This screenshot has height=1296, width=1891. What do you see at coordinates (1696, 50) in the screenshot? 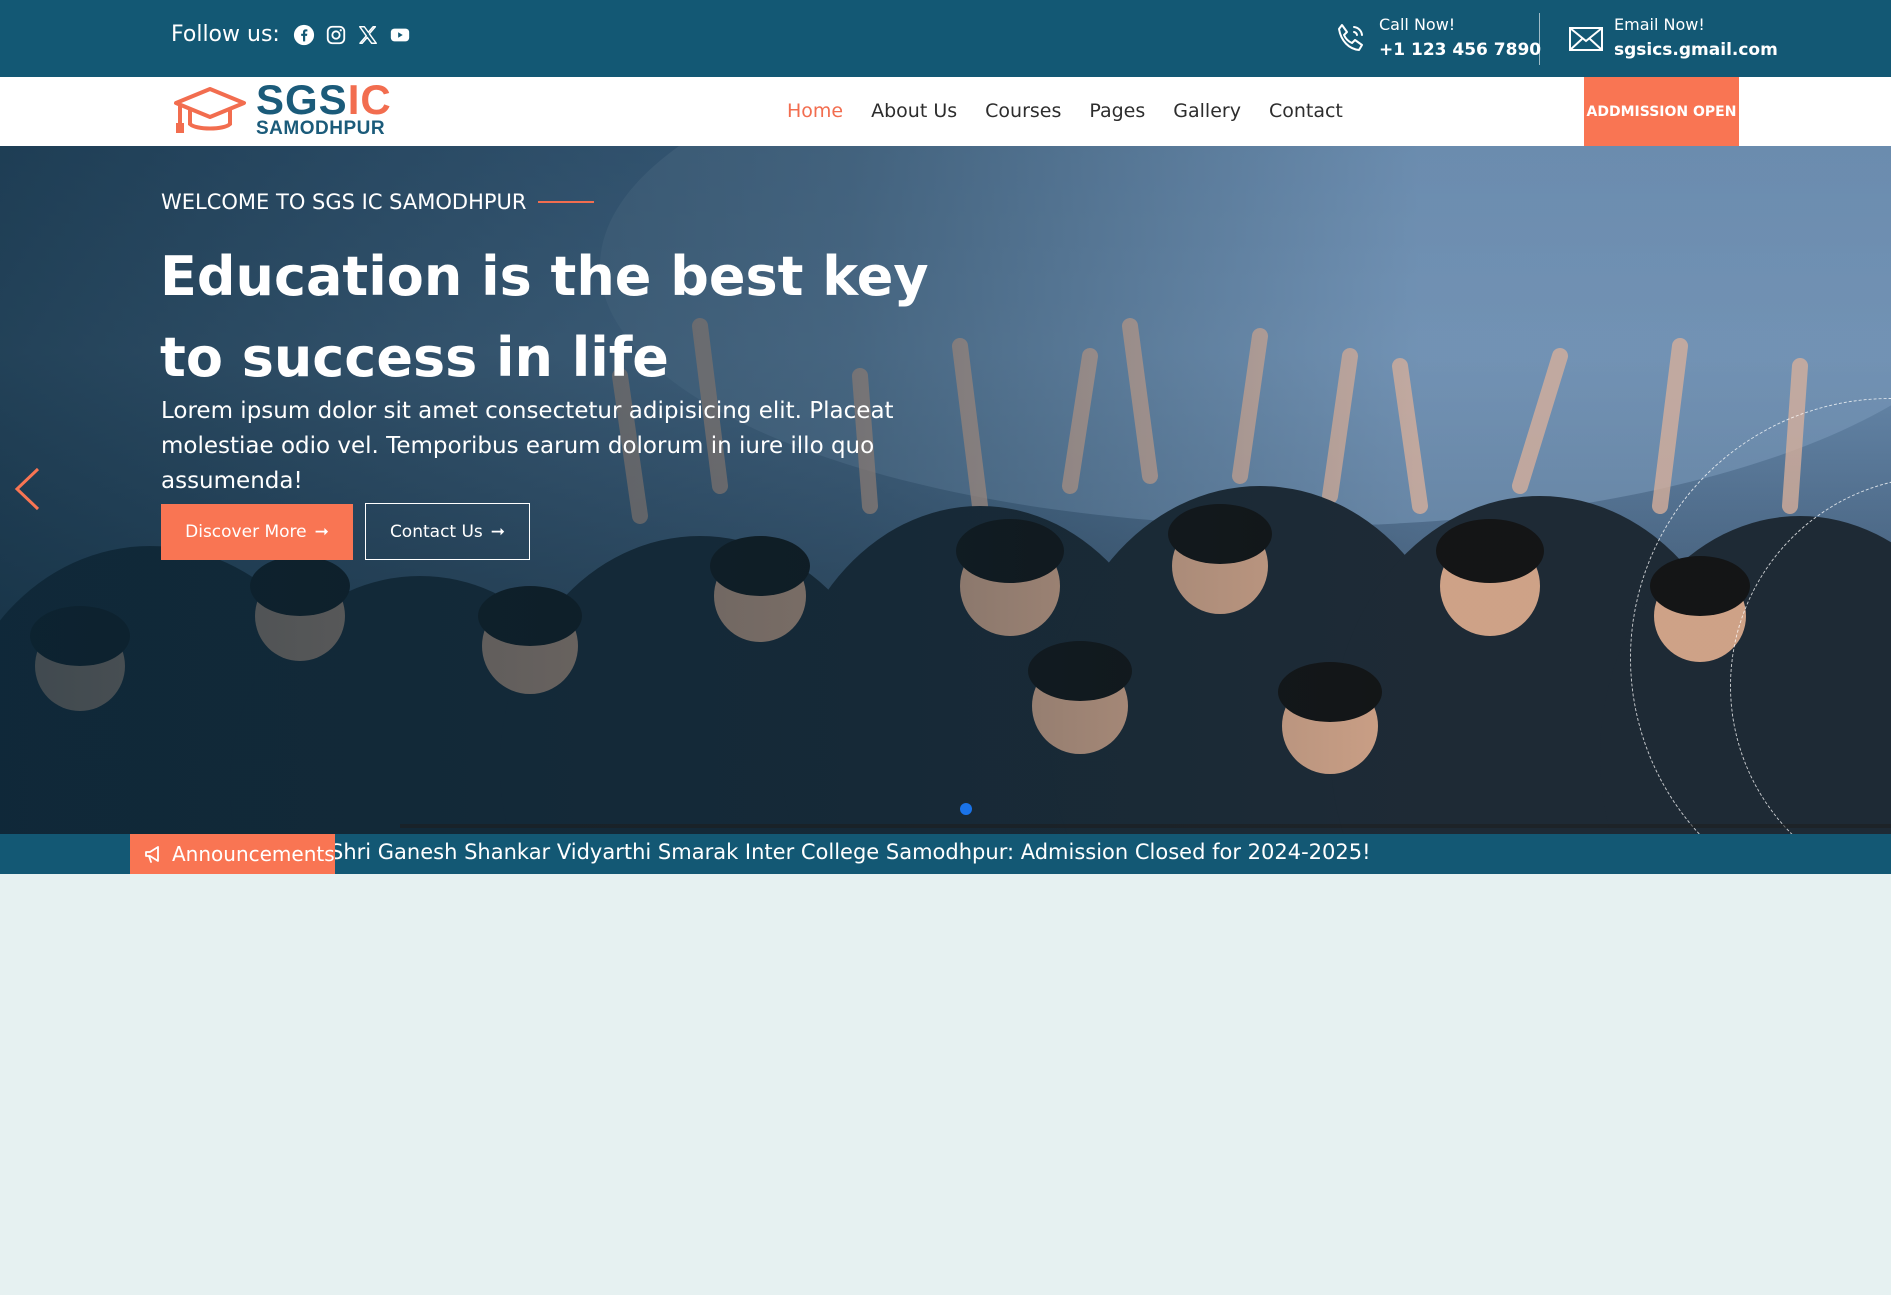
I see `email-address: sgsics.gmail.com` at bounding box center [1696, 50].